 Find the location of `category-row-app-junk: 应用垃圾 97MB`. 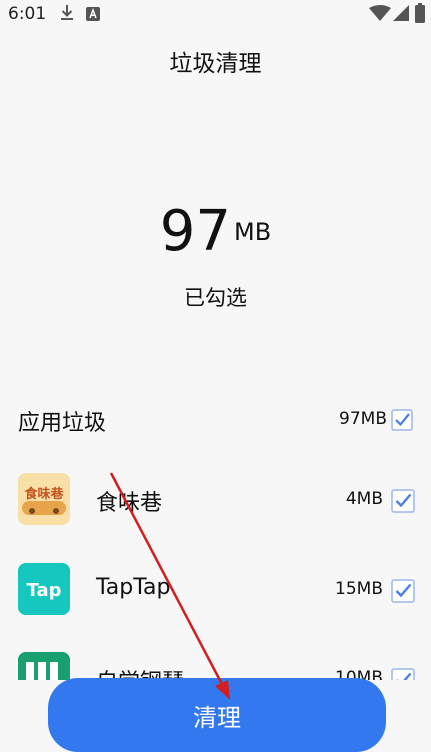

category-row-app-junk: 应用垃圾 97MB is located at coordinates (215, 421).